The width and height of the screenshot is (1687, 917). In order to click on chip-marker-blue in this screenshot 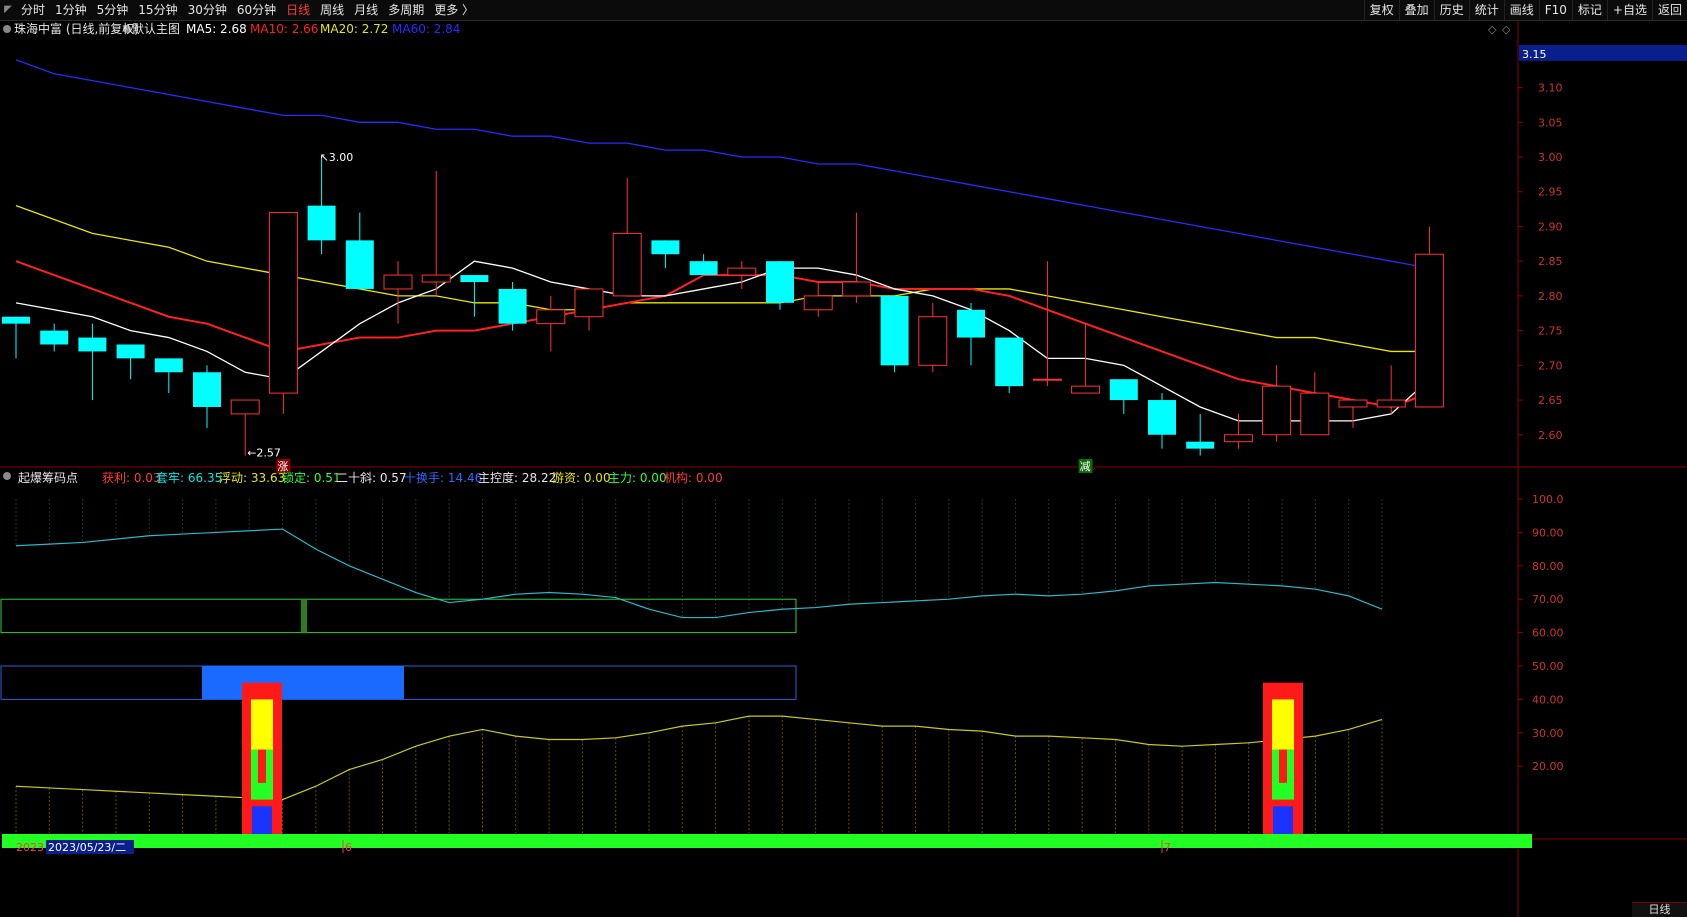, I will do `click(303, 683)`.